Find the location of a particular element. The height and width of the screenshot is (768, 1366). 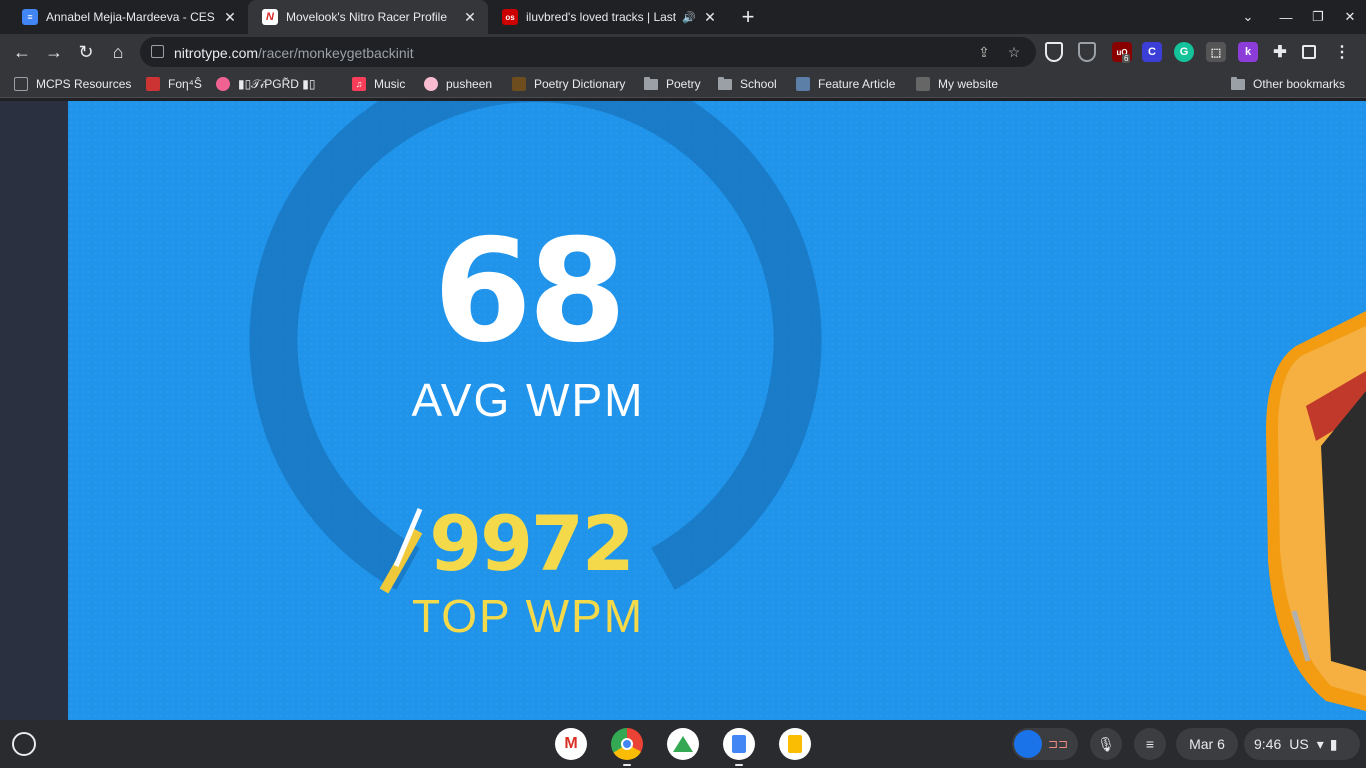

slides-icon is located at coordinates (795, 744).